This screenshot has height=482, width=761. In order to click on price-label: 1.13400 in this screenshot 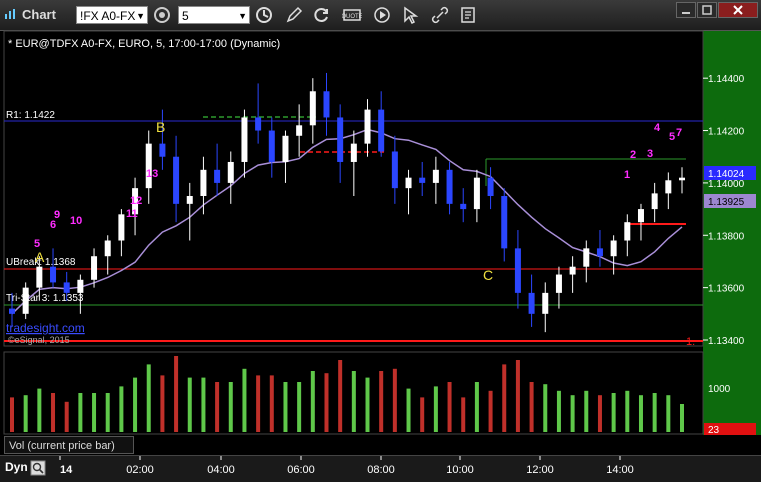, I will do `click(726, 341)`.